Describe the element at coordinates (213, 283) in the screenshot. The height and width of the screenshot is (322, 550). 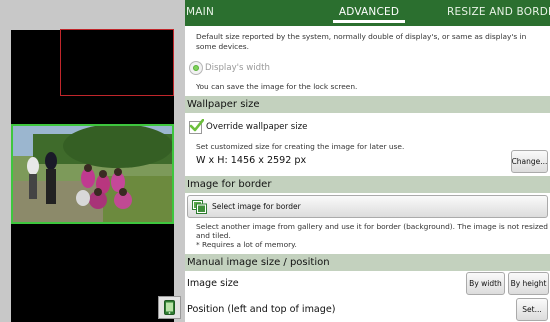
I see `image-size-label: Image size` at that location.